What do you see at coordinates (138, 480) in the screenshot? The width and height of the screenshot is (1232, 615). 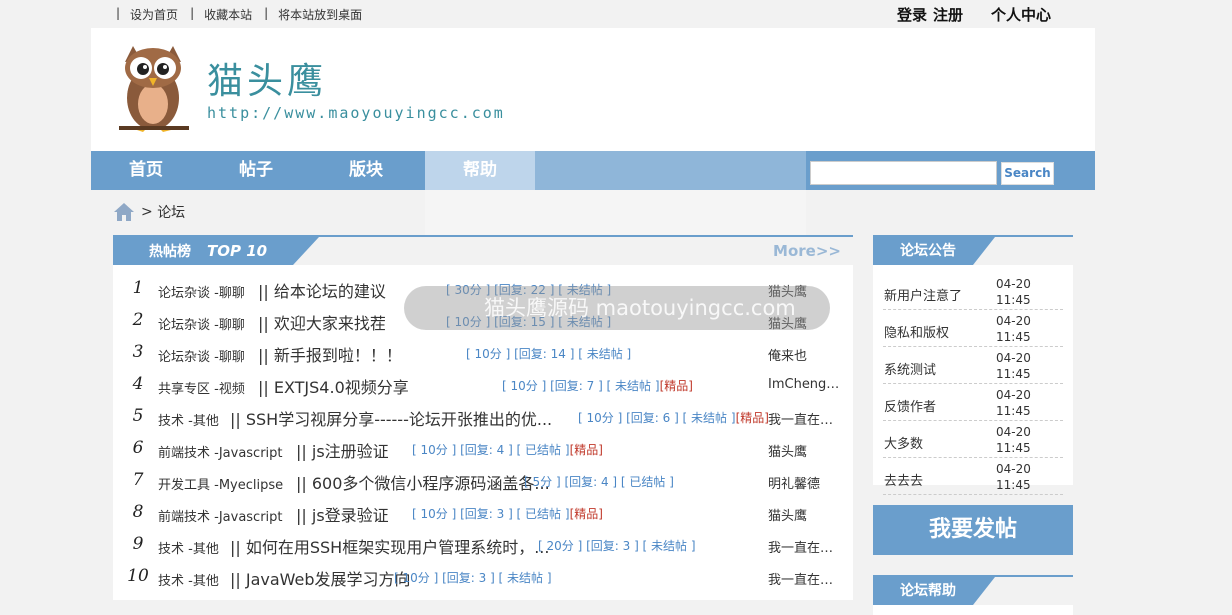 I see `rank-number: 7` at bounding box center [138, 480].